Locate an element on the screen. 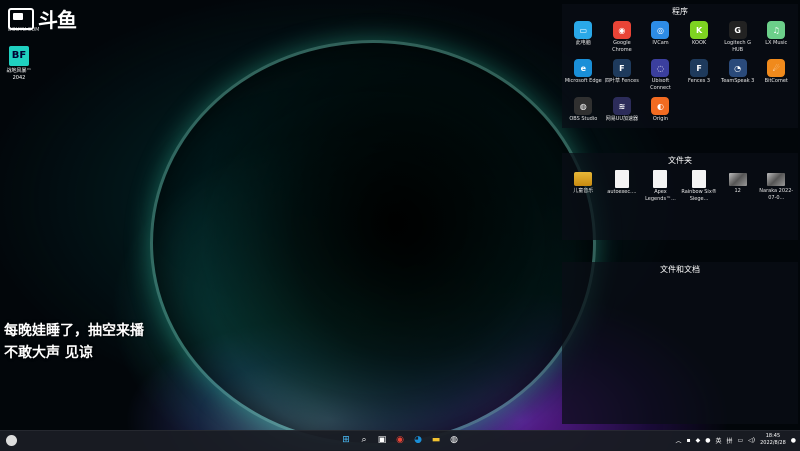 The image size is (800, 451). app-shortcut: ▭ 此电脑 is located at coordinates (583, 35).